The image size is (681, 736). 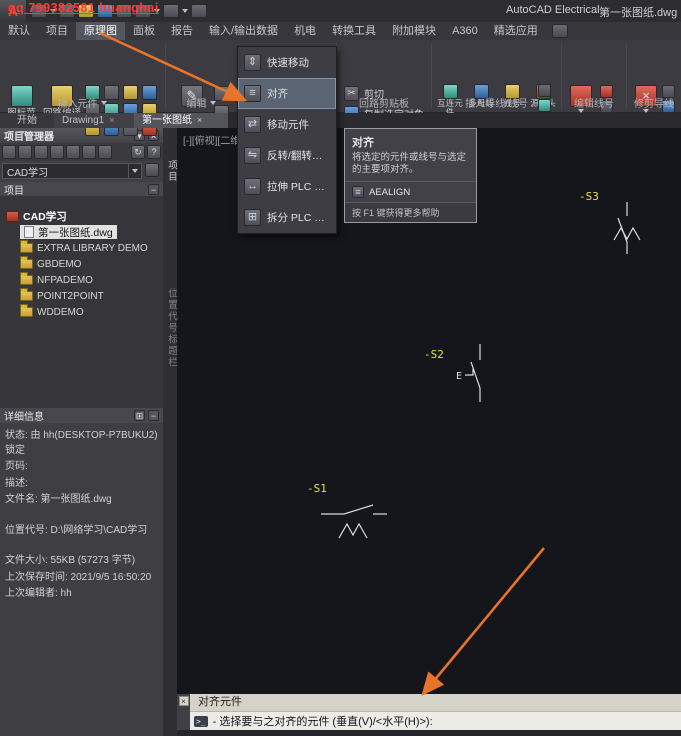 I want to click on align-icon: ≡, so click(x=252, y=93).